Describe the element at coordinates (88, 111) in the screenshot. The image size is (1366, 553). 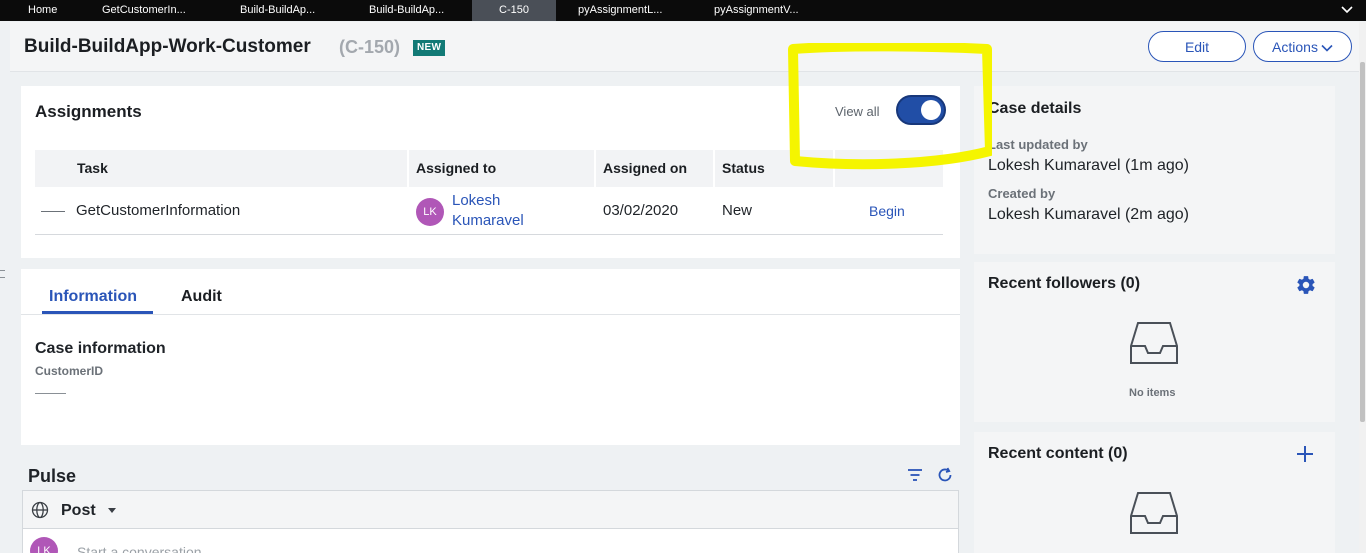
I see `assignments-title: Assignments` at that location.